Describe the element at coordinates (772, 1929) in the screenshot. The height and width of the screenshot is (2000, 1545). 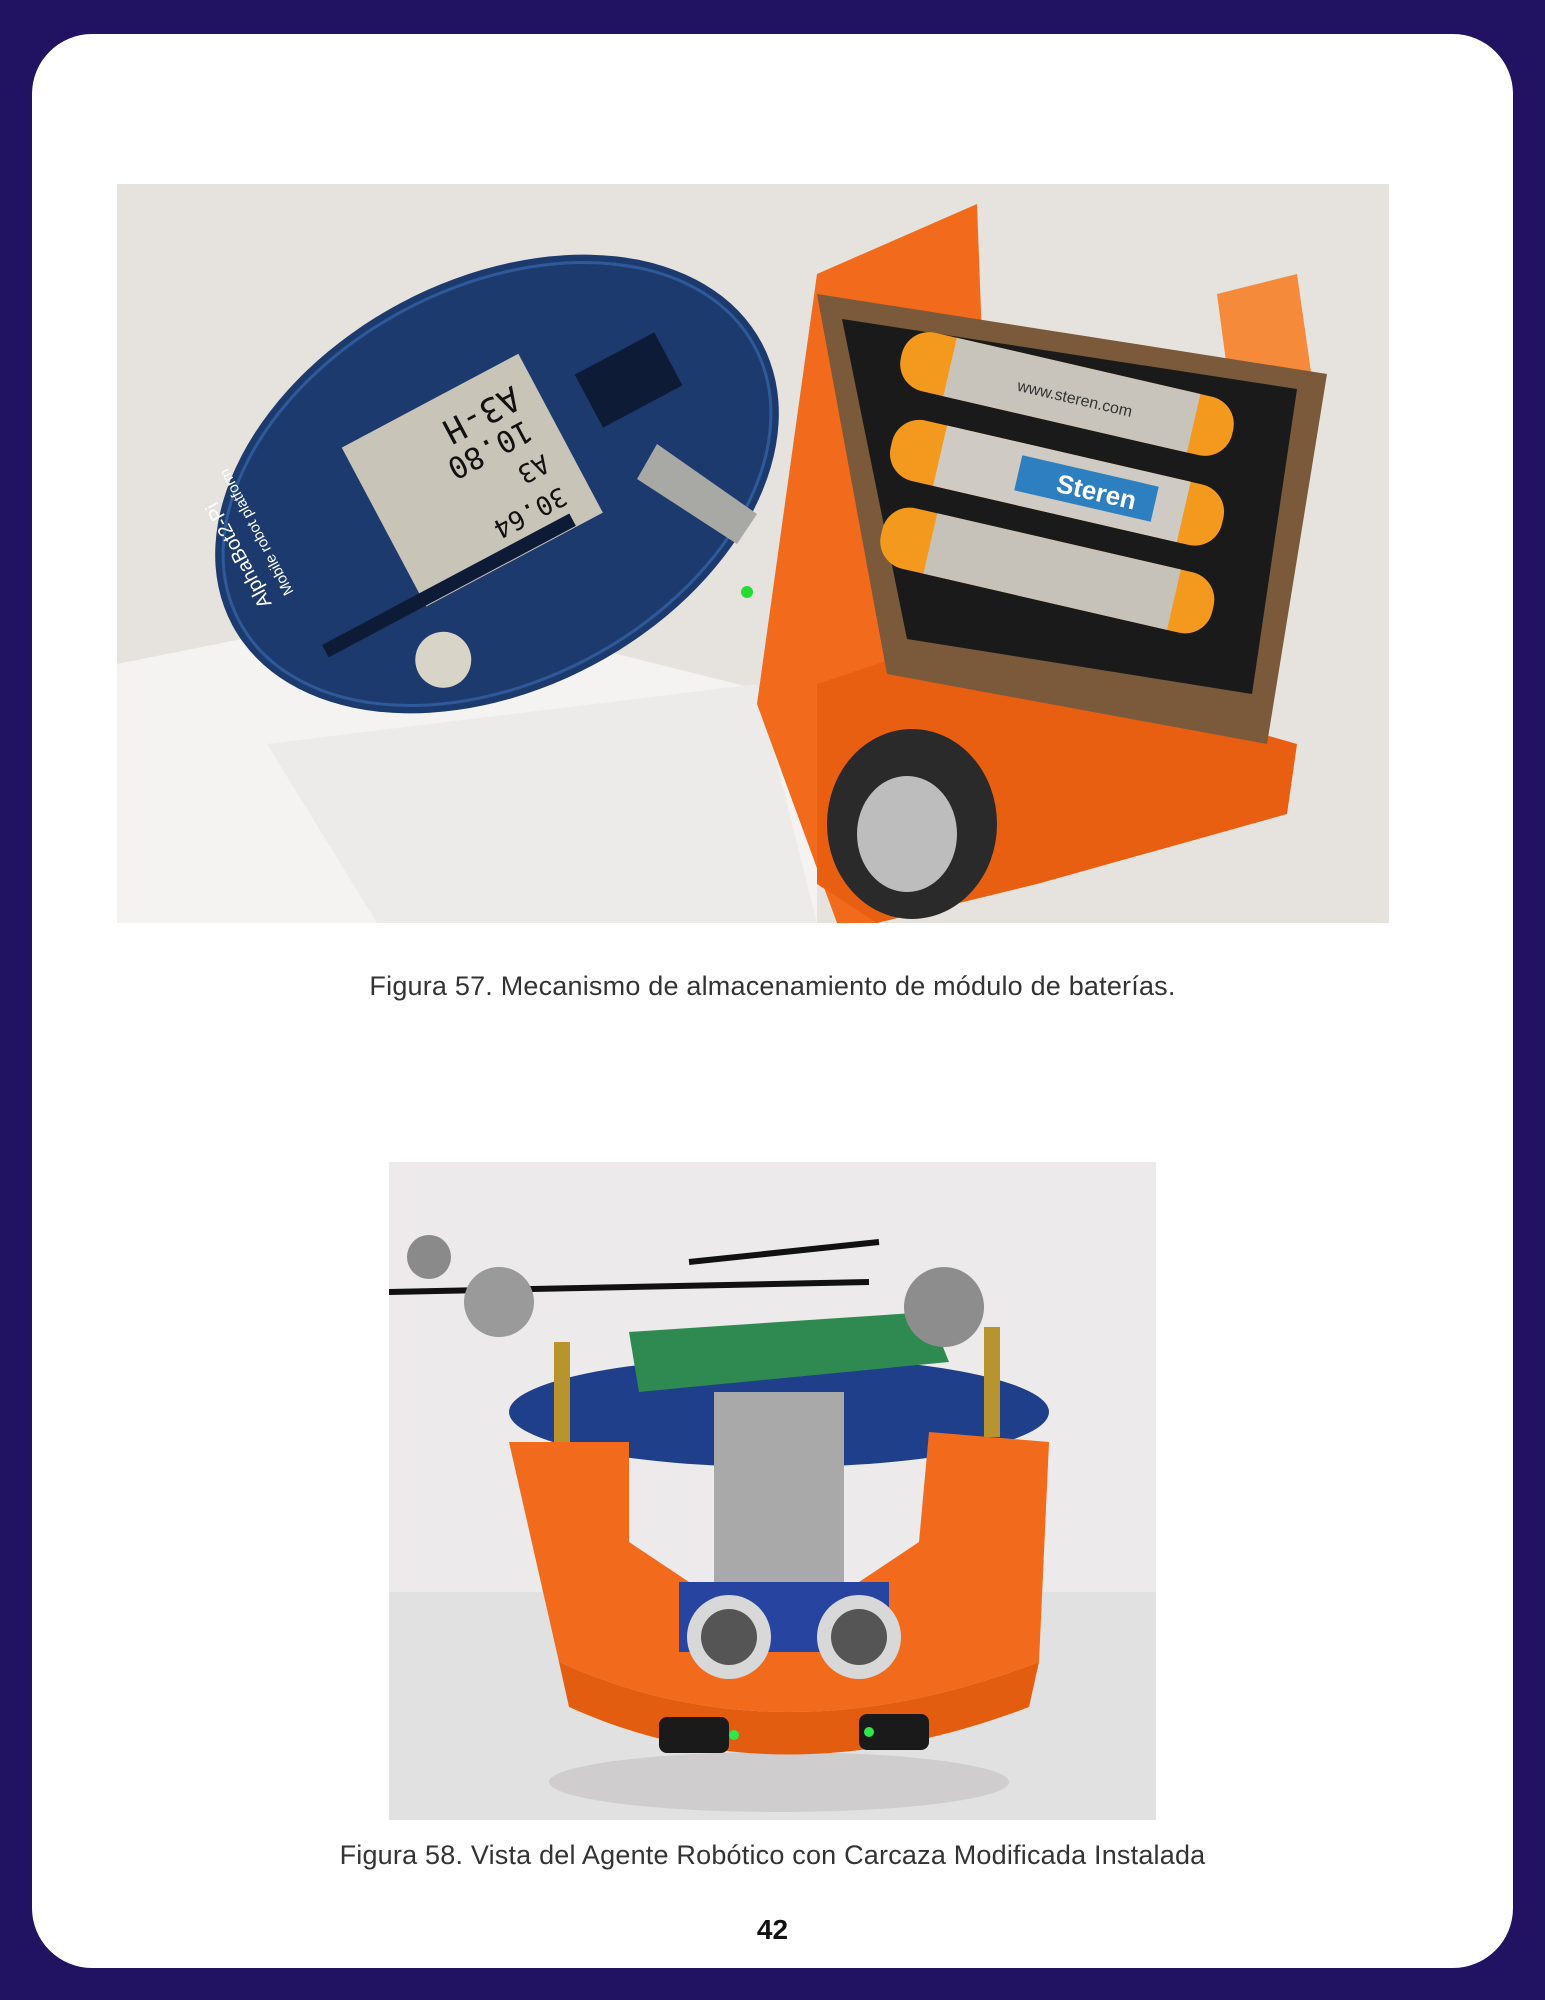
I see `page-number: 42` at that location.